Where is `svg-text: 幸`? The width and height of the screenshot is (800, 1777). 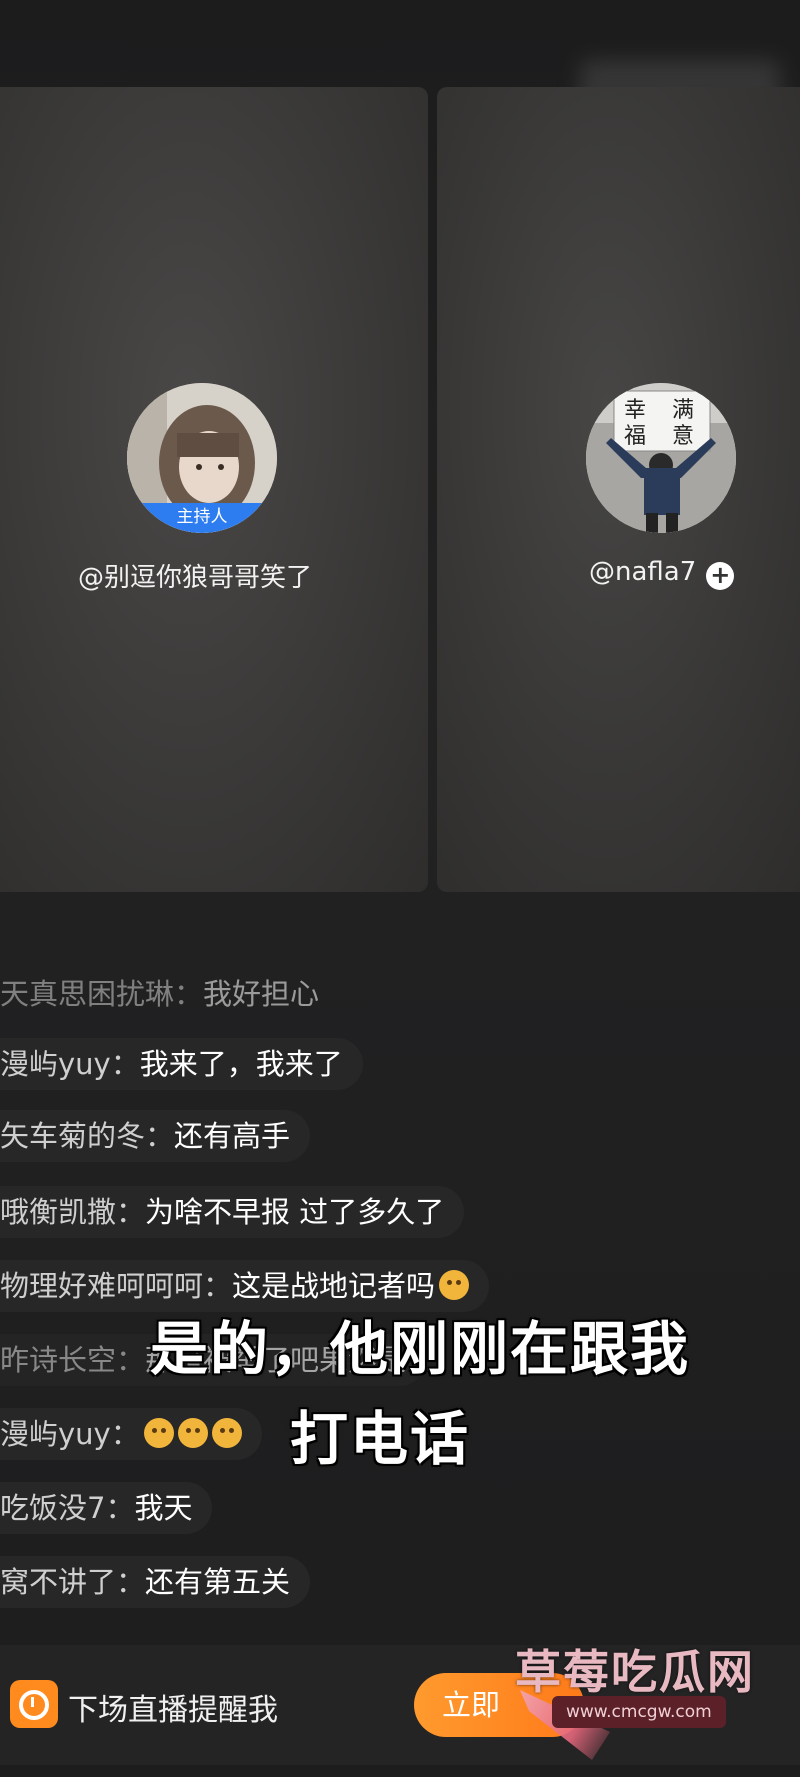
svg-text: 幸 is located at coordinates (635, 410).